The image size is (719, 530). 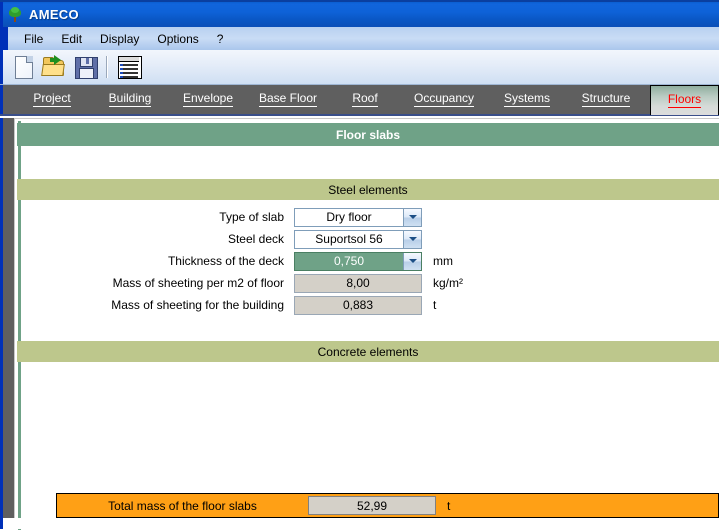 I want to click on label-type-of-slab: Type of slab, so click(x=251, y=217).